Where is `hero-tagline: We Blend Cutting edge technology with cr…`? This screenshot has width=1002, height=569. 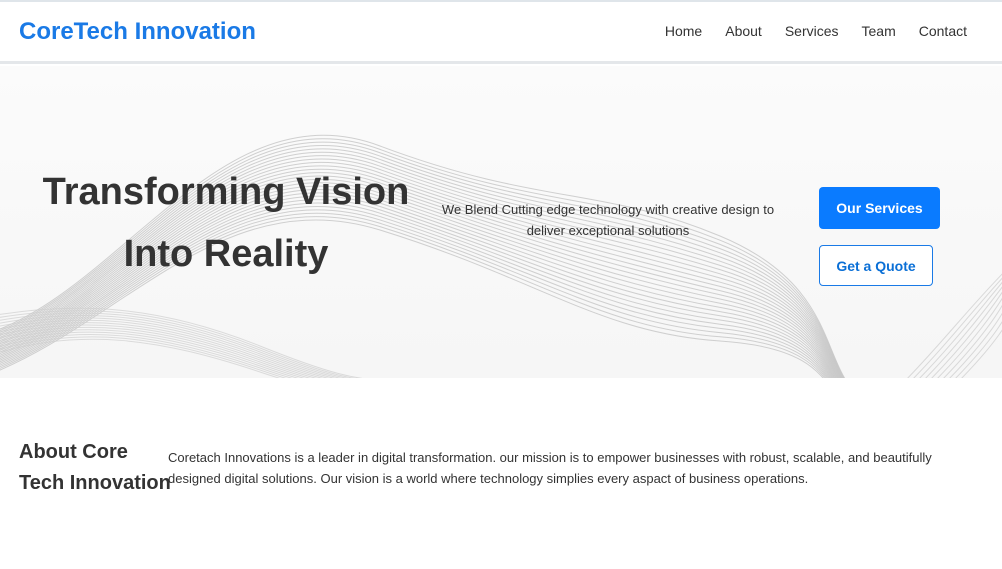 hero-tagline: We Blend Cutting edge technology with cr… is located at coordinates (608, 220).